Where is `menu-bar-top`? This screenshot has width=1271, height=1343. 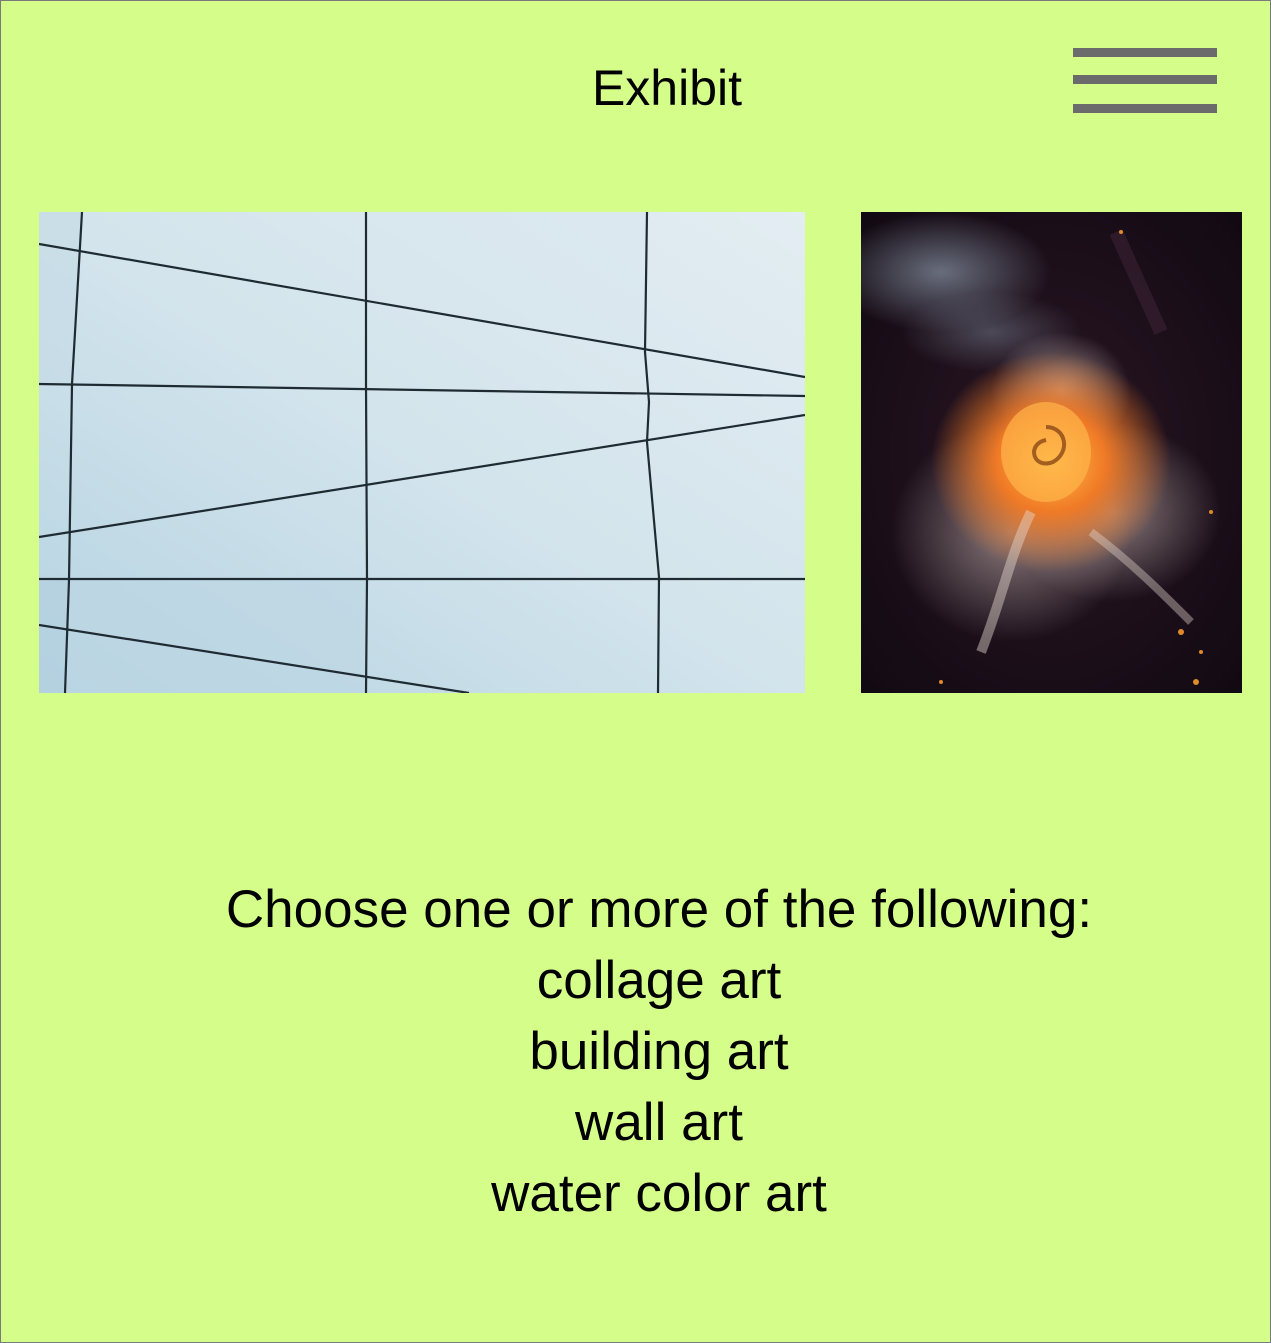 menu-bar-top is located at coordinates (1145, 52).